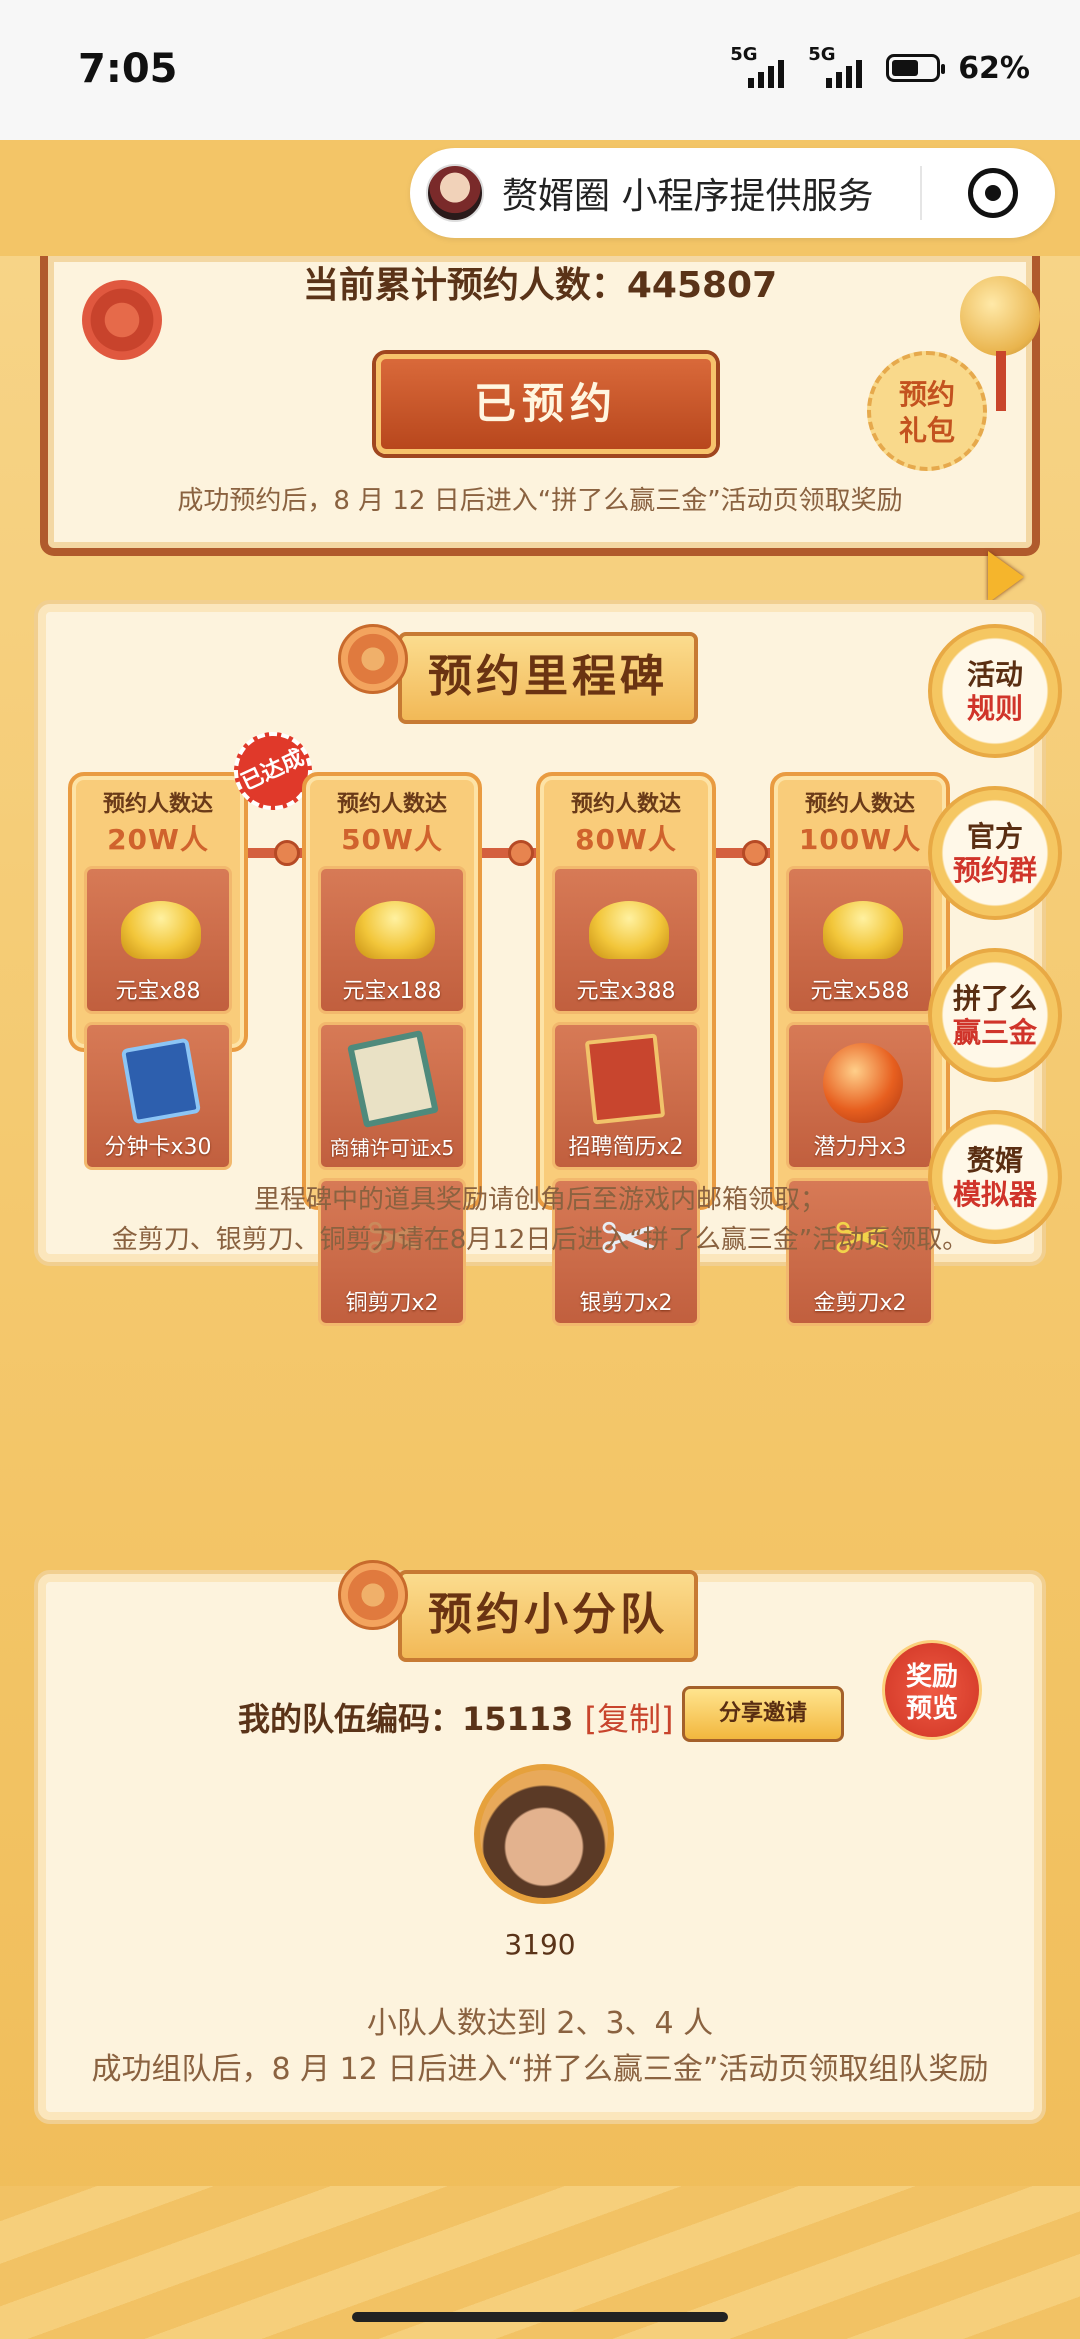 This screenshot has height=2339, width=1080. I want to click on team-code: 我的队伍编码：15113 [复制], so click(455, 1717).